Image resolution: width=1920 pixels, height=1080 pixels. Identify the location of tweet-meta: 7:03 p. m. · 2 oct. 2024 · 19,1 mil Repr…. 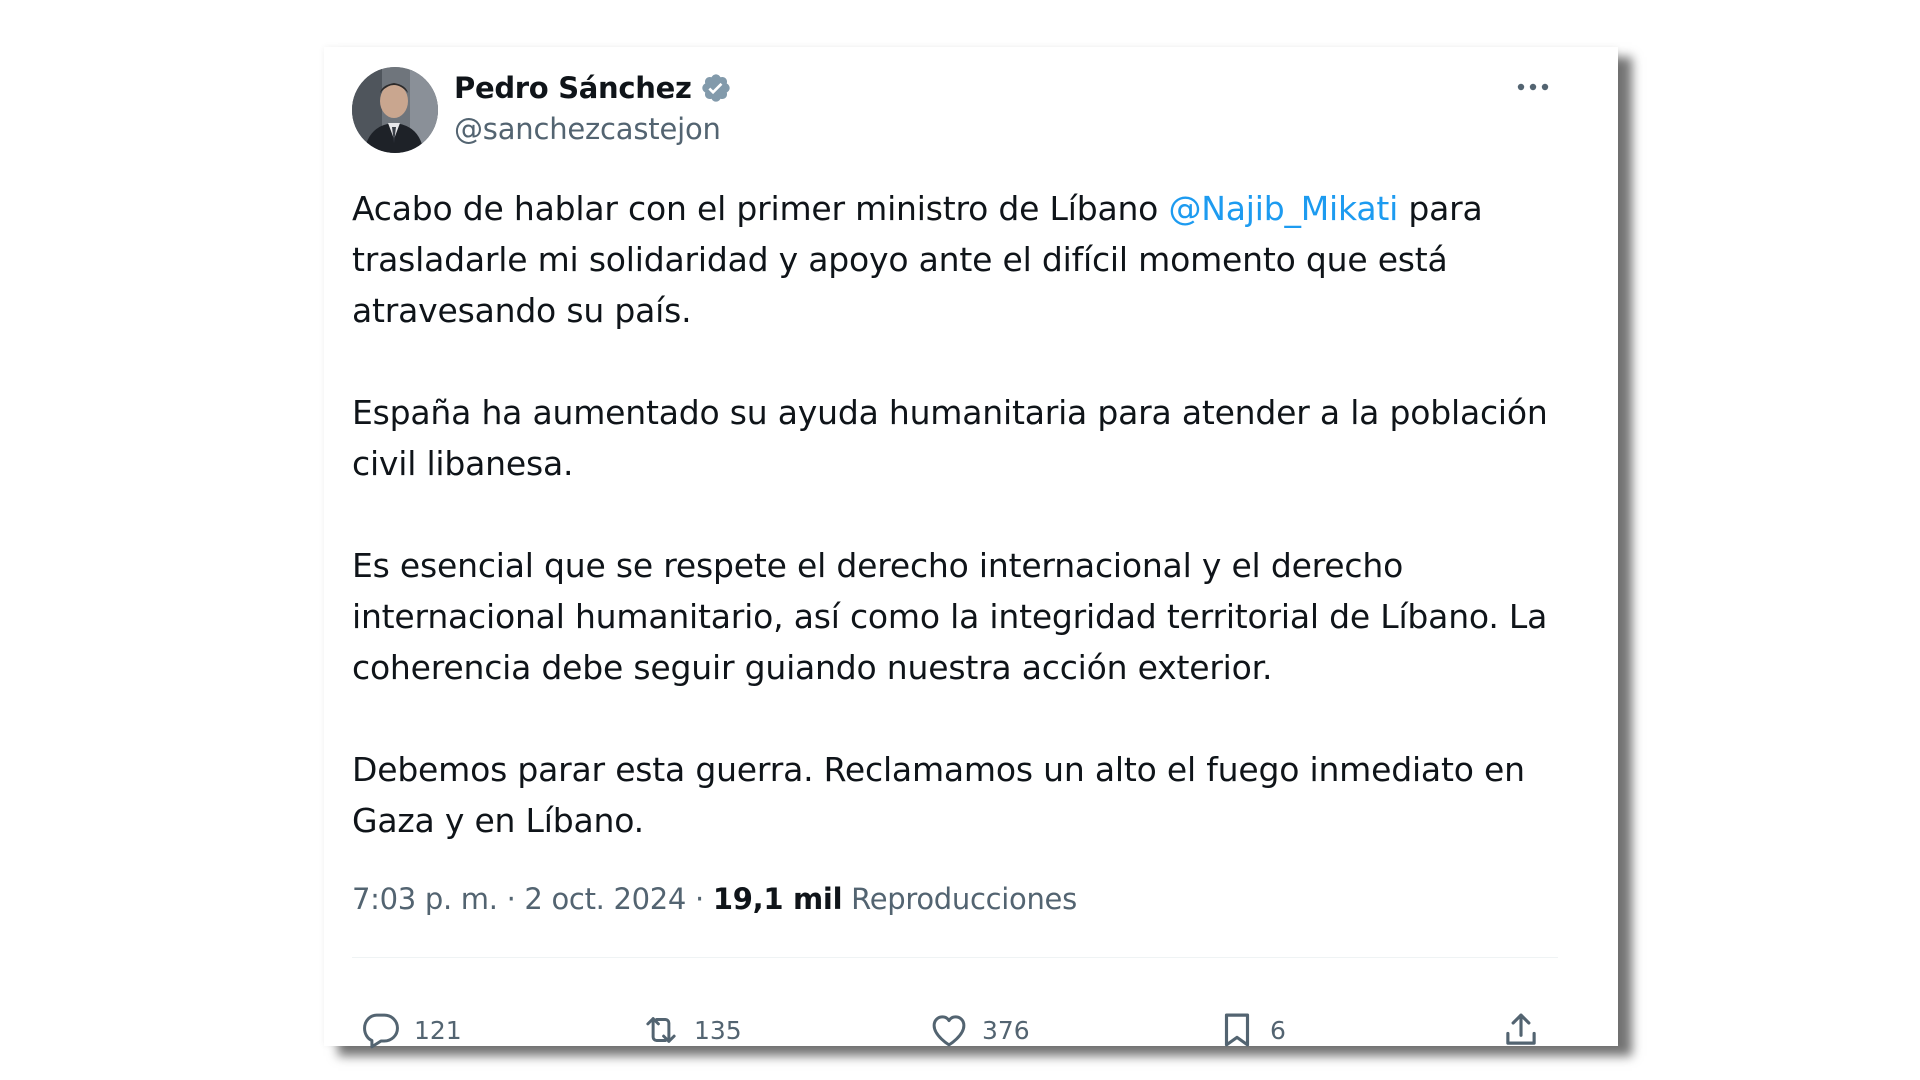
(714, 899).